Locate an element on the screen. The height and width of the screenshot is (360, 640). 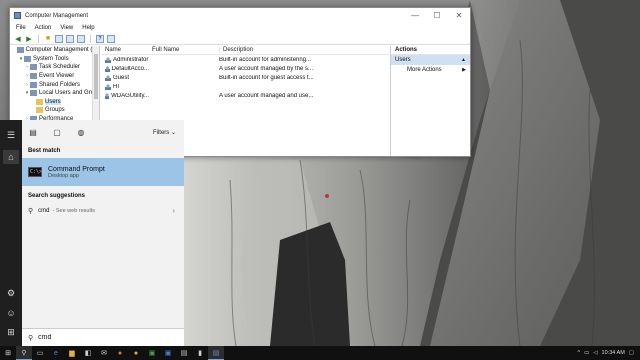
submenu-arrow-icon: ▶ is located at coordinates (464, 70).